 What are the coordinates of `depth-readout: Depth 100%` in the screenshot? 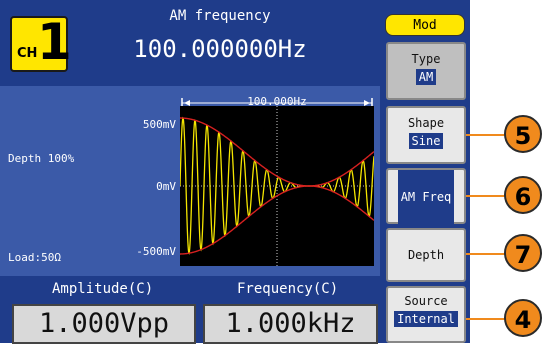 It's located at (41, 158).